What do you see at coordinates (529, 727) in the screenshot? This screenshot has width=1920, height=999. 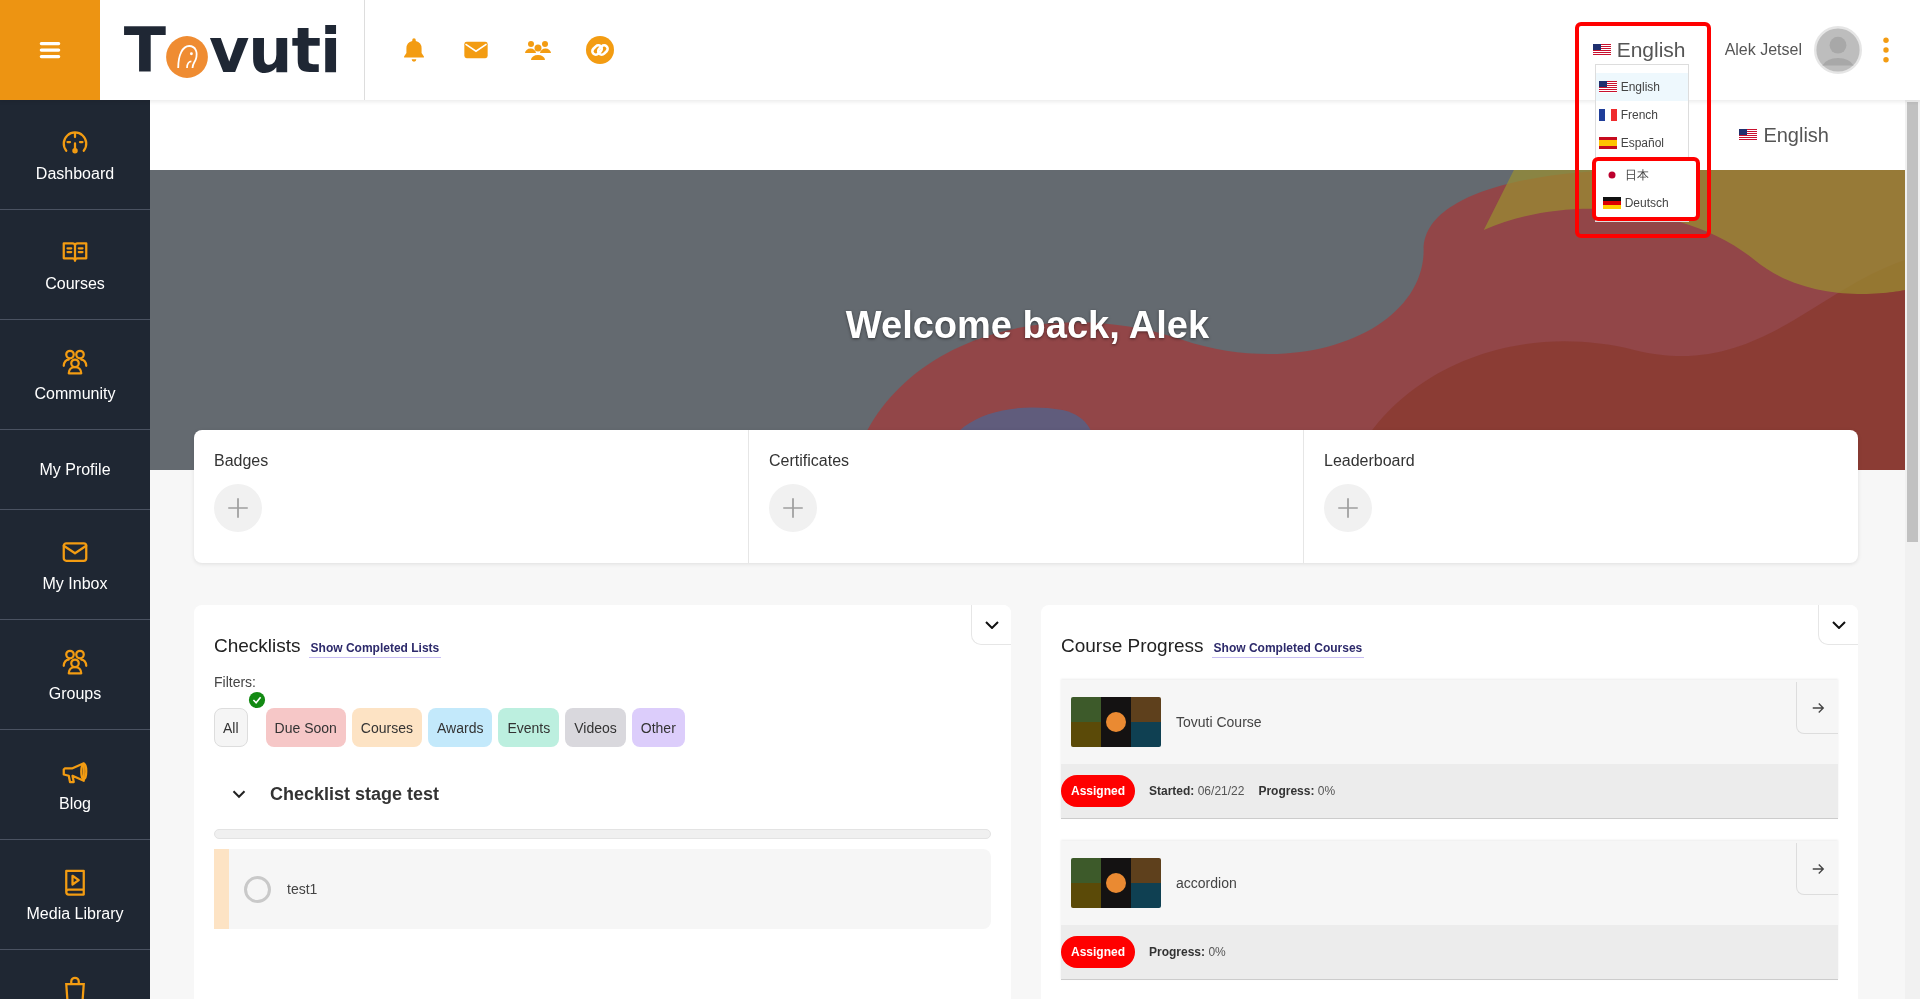 I see `filter-chip: Events` at bounding box center [529, 727].